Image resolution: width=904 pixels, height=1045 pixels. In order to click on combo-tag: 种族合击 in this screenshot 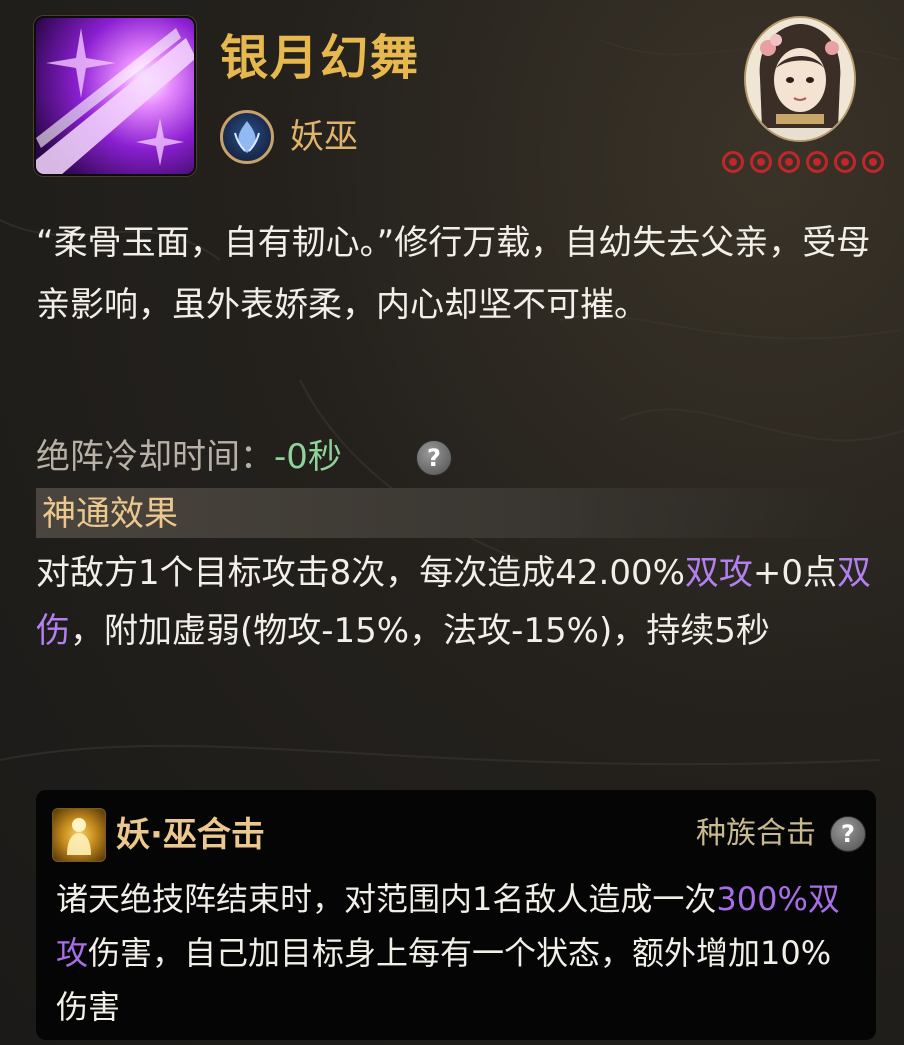, I will do `click(756, 833)`.